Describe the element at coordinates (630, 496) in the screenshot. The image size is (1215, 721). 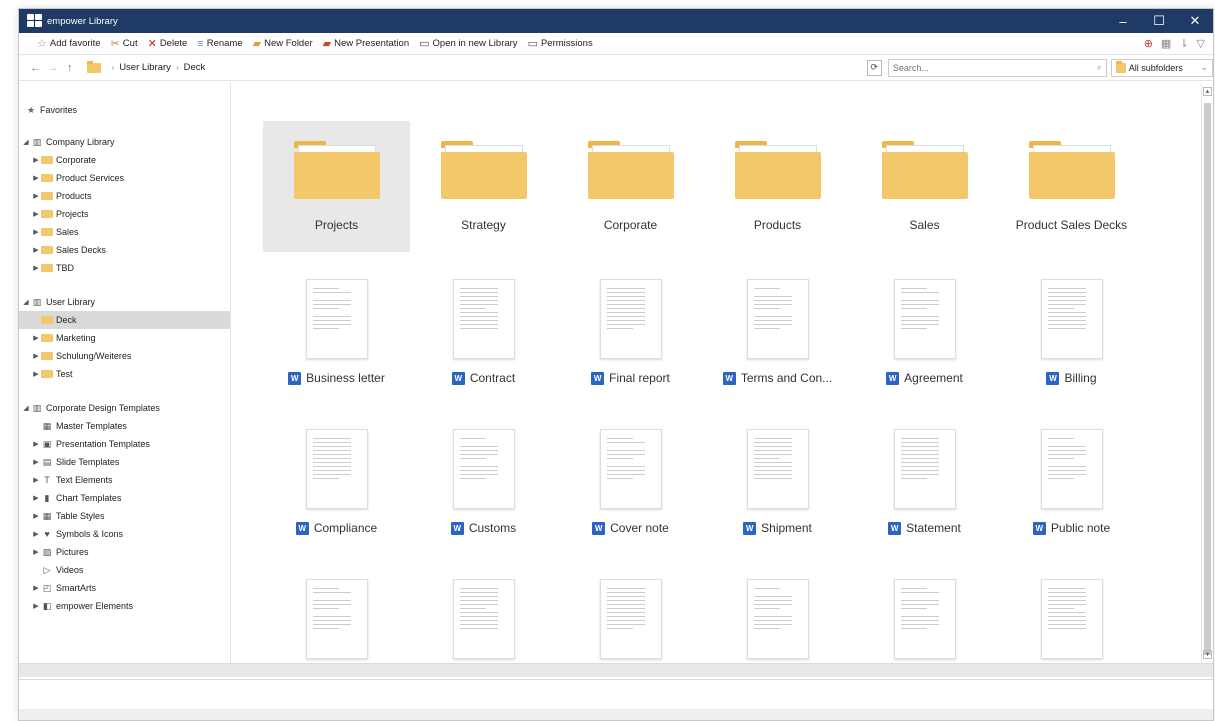
I see `document-tile: W Cover note` at that location.